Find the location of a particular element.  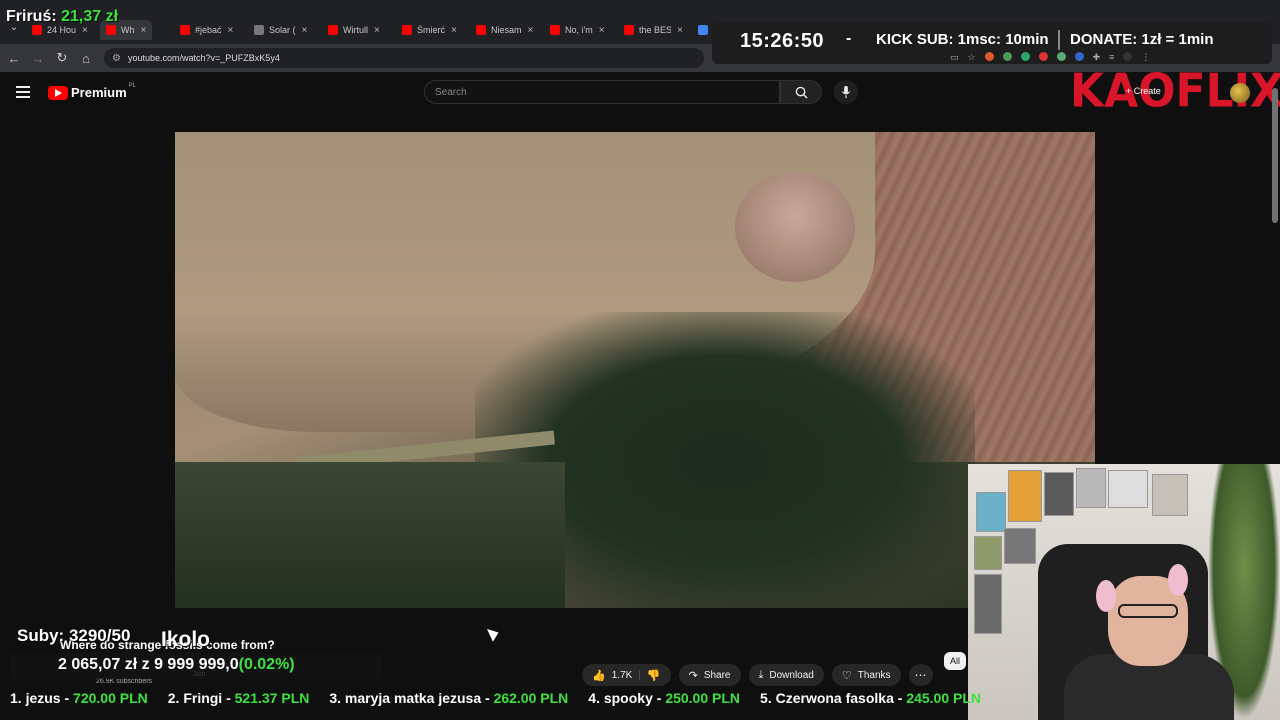

tab-title: #jebać is located at coordinates (208, 30).